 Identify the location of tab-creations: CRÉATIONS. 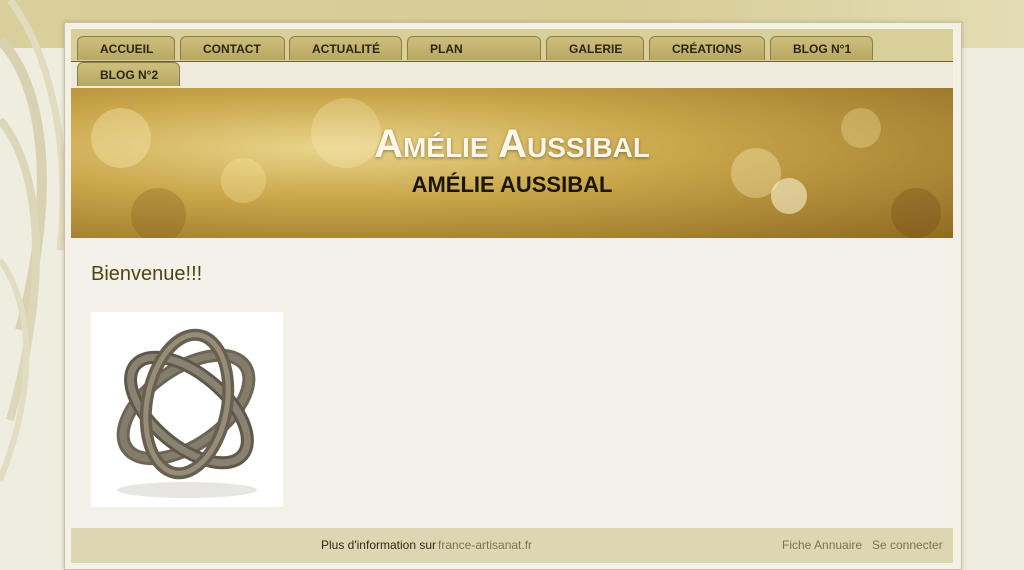
(707, 48).